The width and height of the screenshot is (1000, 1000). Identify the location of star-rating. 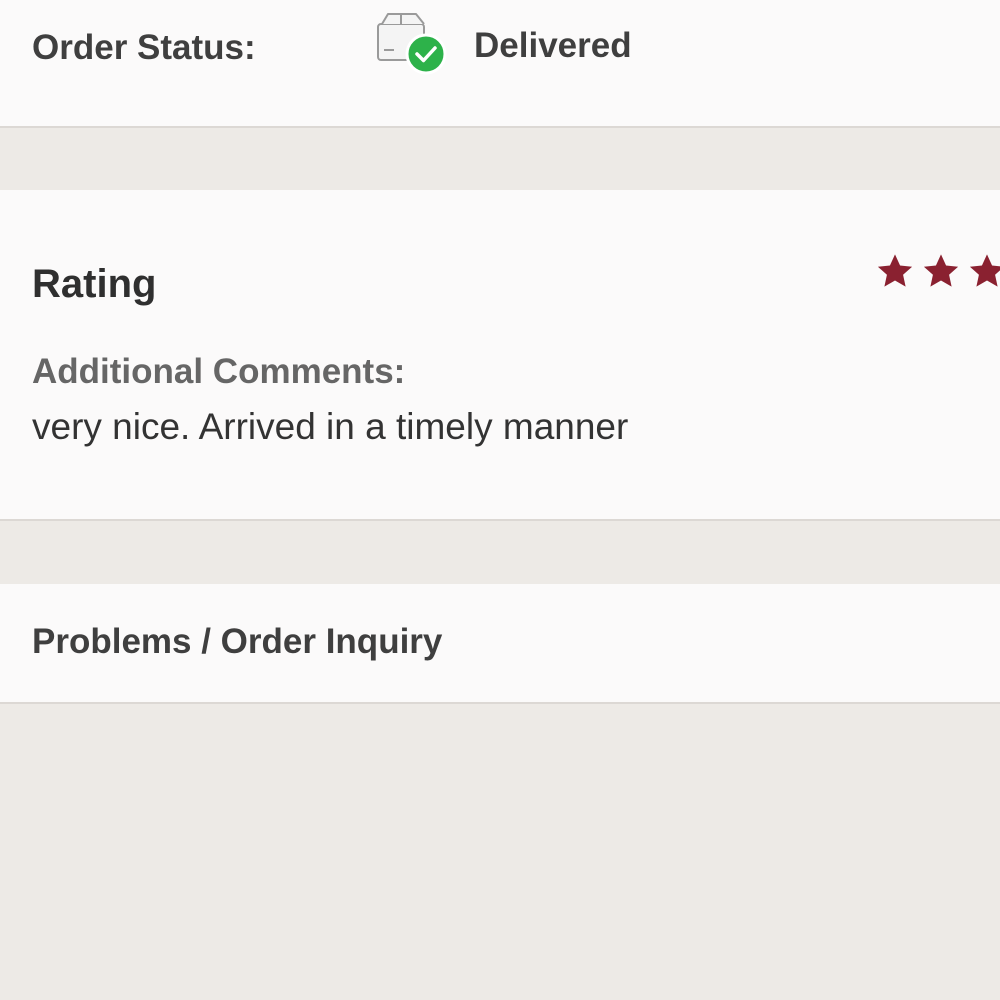
(938, 271).